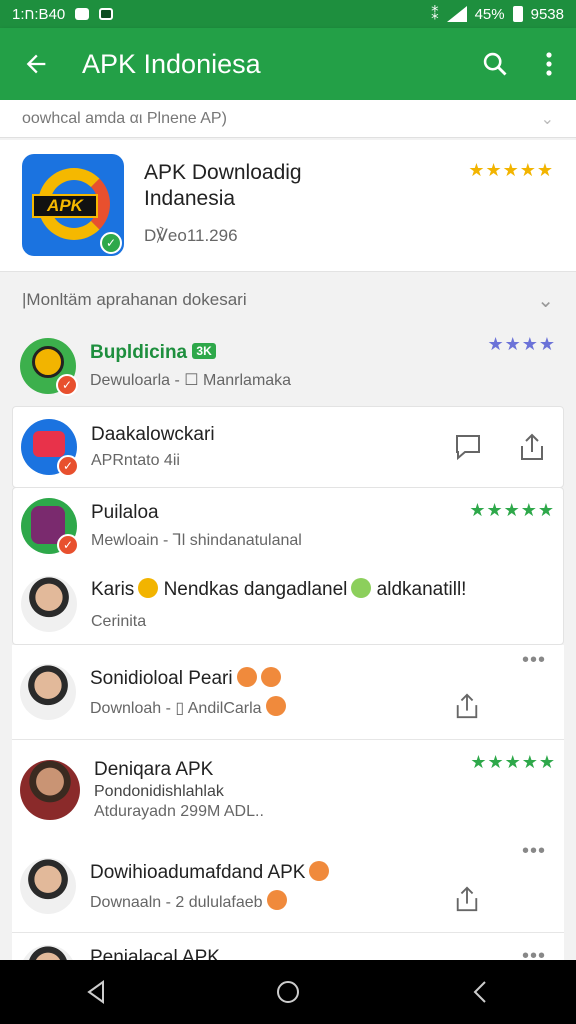 The image size is (576, 1024). Describe the element at coordinates (435, 14) in the screenshot. I see `vibrate-icon: ⁑` at that location.